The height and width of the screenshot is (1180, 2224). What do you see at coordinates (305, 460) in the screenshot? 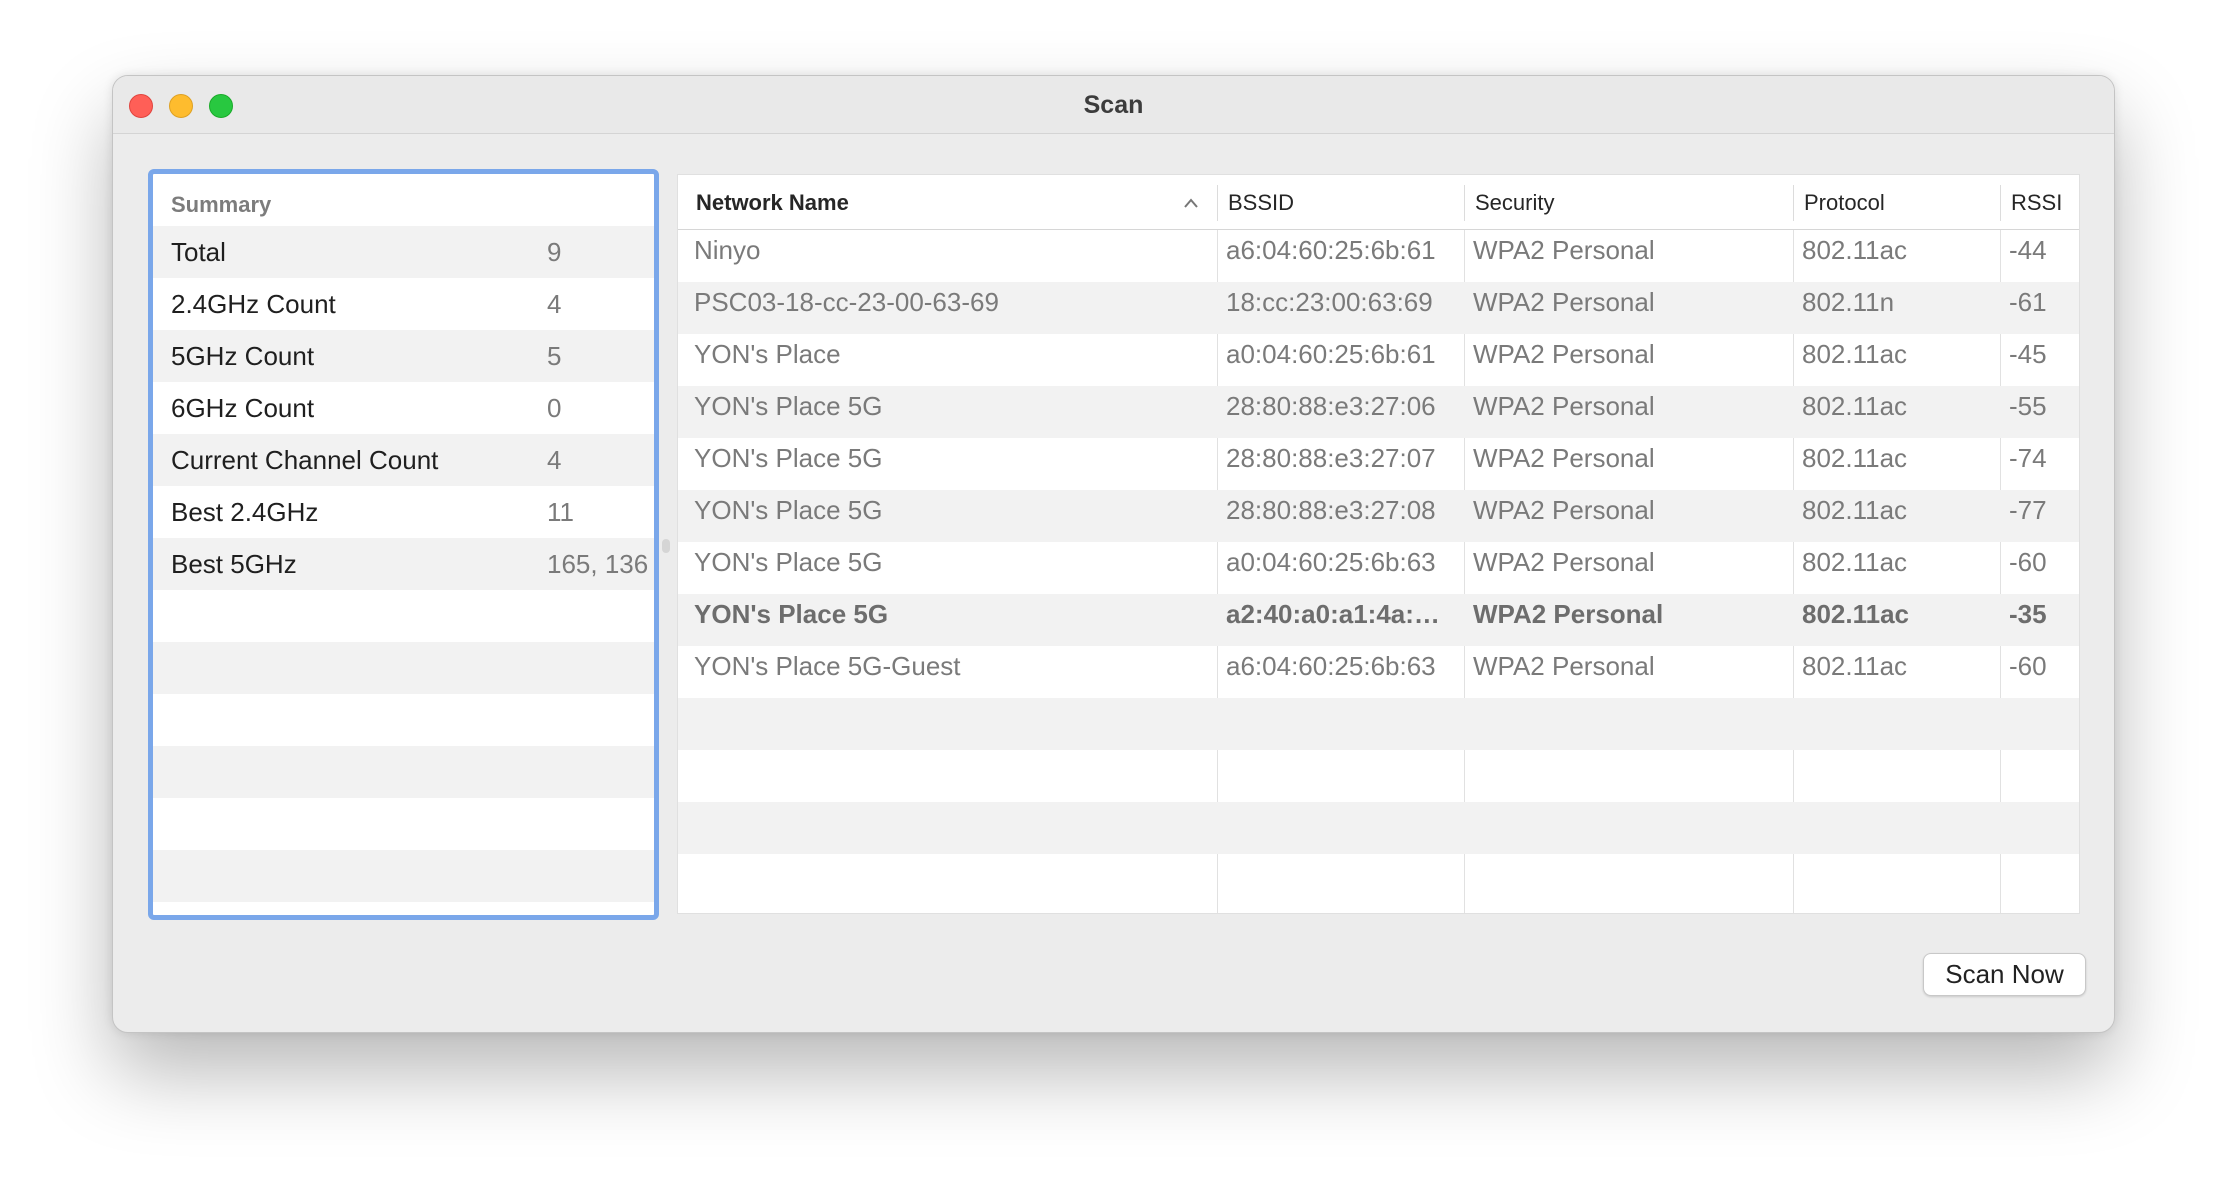
I see `summary-row-label: Current Channel Count` at bounding box center [305, 460].